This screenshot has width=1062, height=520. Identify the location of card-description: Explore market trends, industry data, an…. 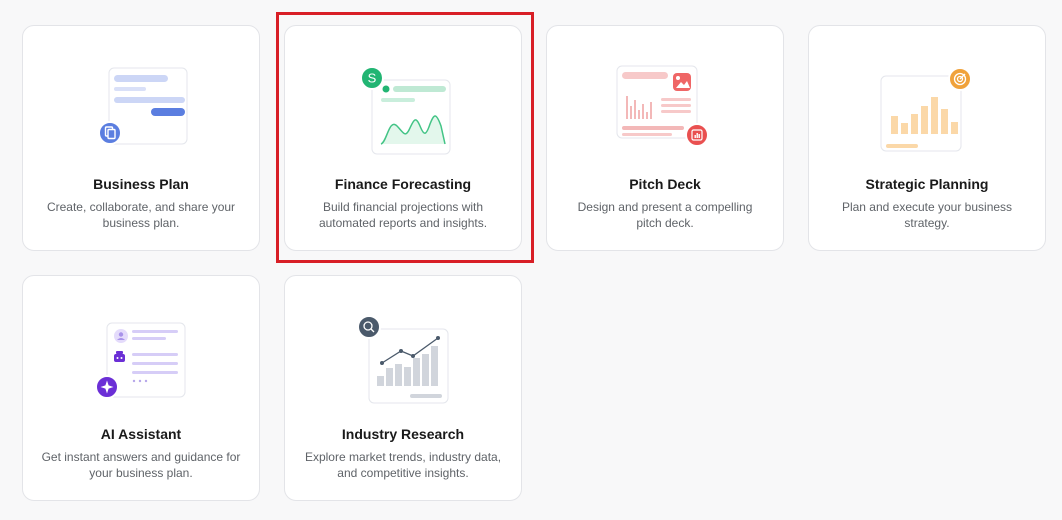
(403, 465).